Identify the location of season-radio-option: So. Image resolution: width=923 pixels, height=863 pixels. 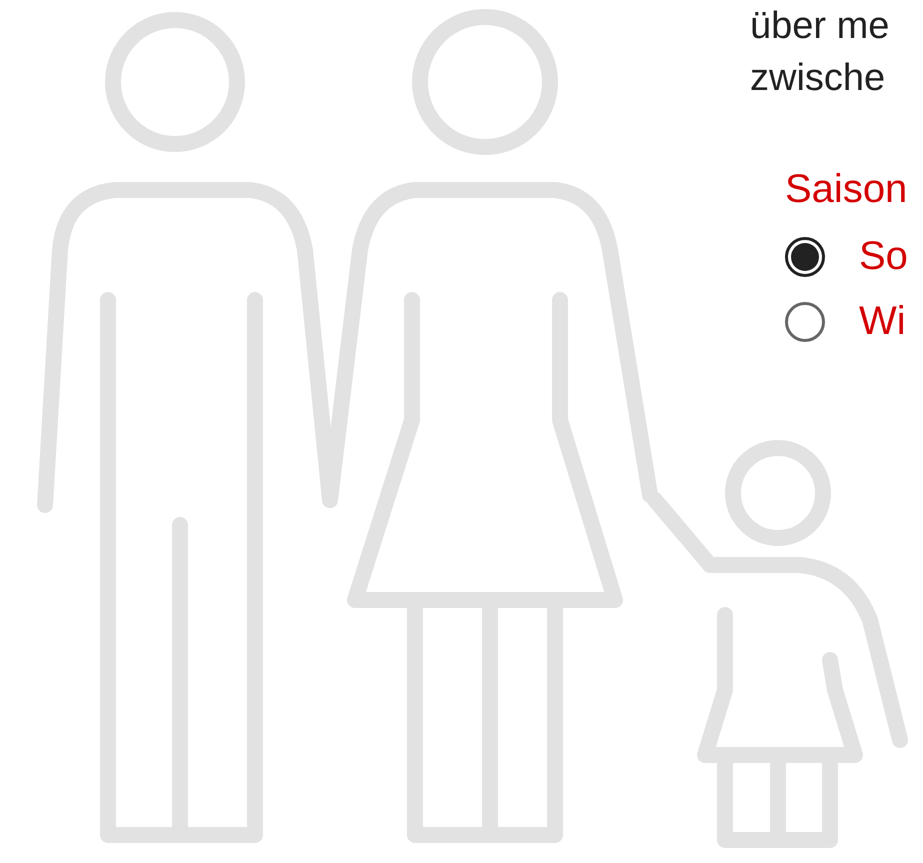
(846, 256).